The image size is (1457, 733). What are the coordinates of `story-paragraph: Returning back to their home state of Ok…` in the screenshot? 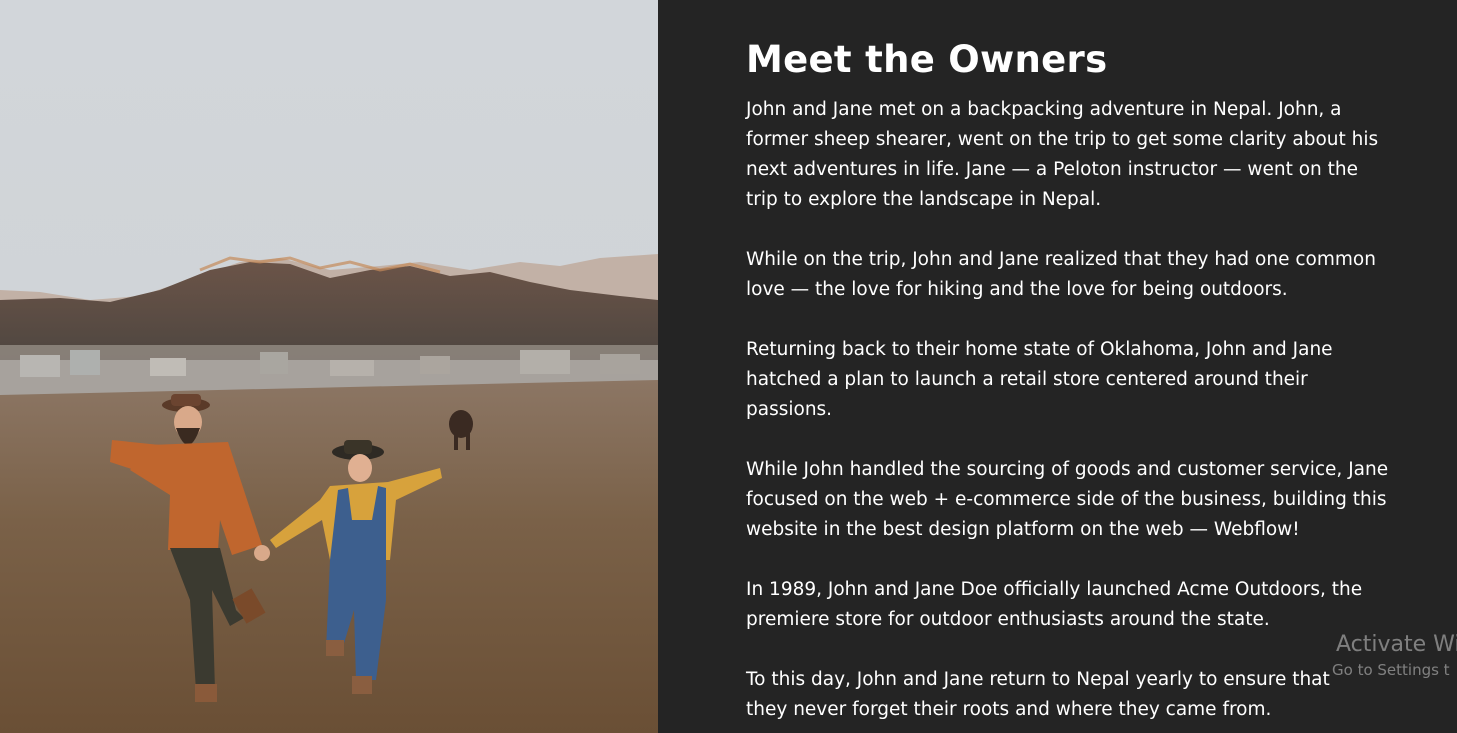 It's located at (1039, 379).